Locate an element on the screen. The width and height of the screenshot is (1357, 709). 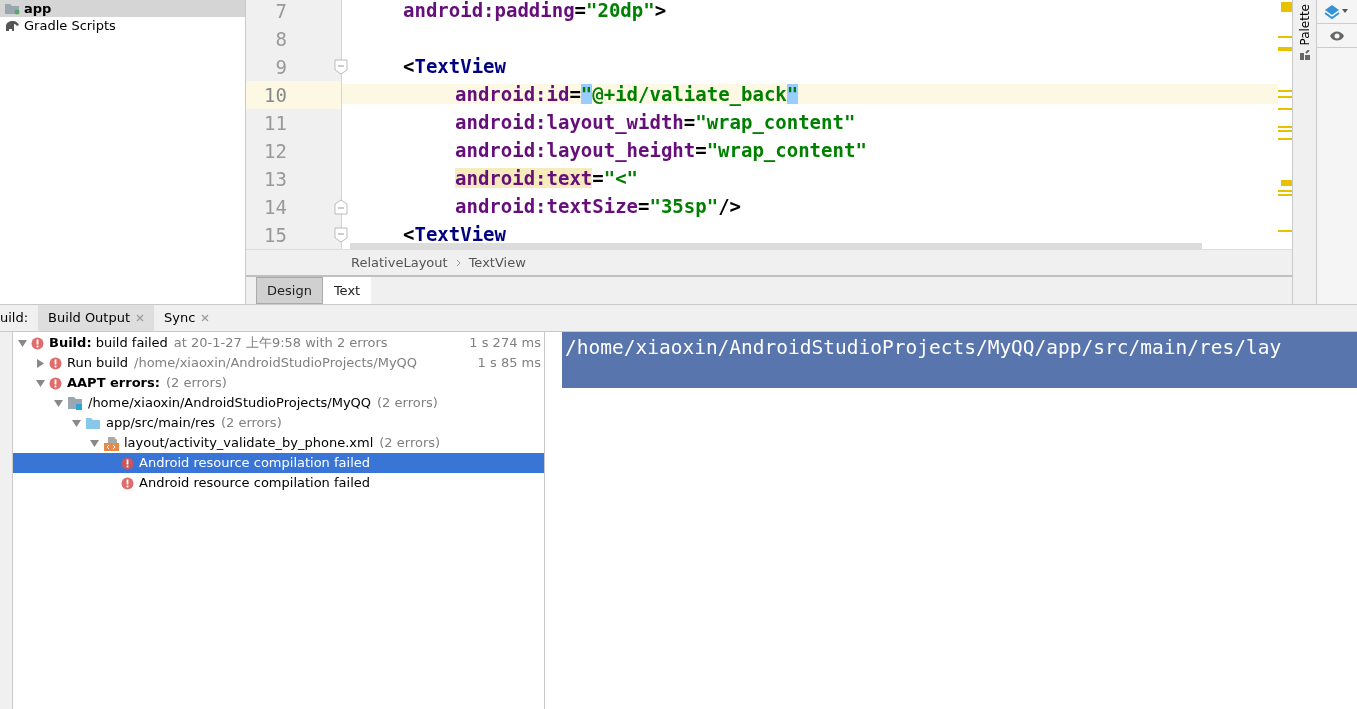
editor-tab: Text is located at coordinates (347, 290).